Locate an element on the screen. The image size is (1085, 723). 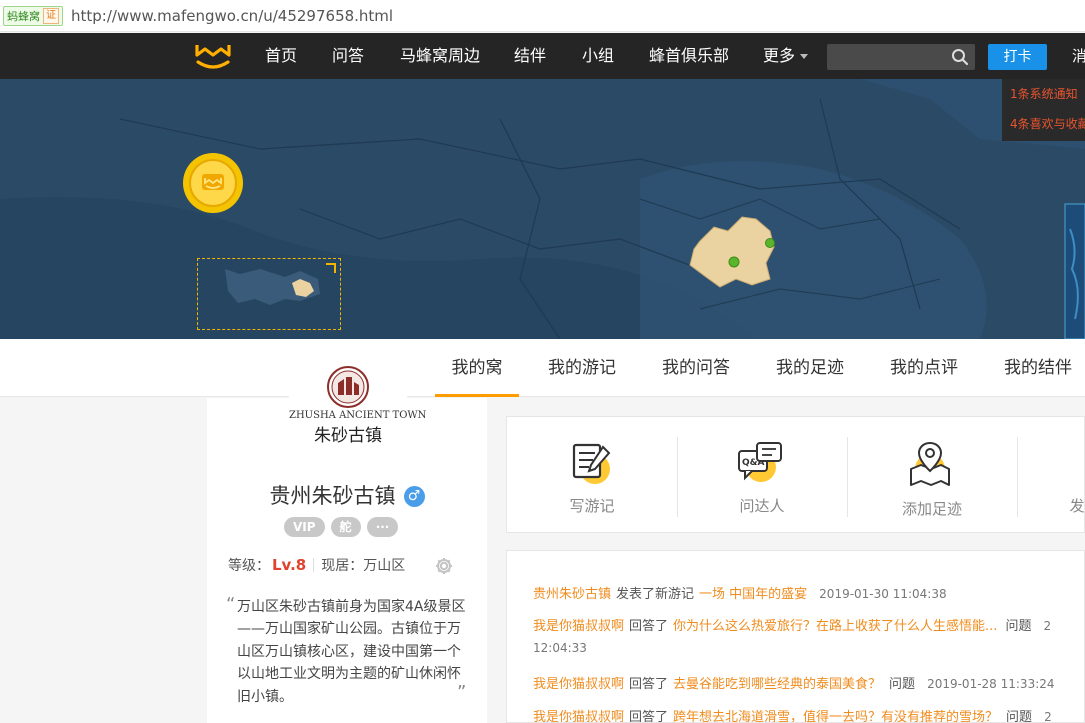
avatar: ZHUSHA ANCIENT TOWN 朱砂古镇 is located at coordinates (358, 408).